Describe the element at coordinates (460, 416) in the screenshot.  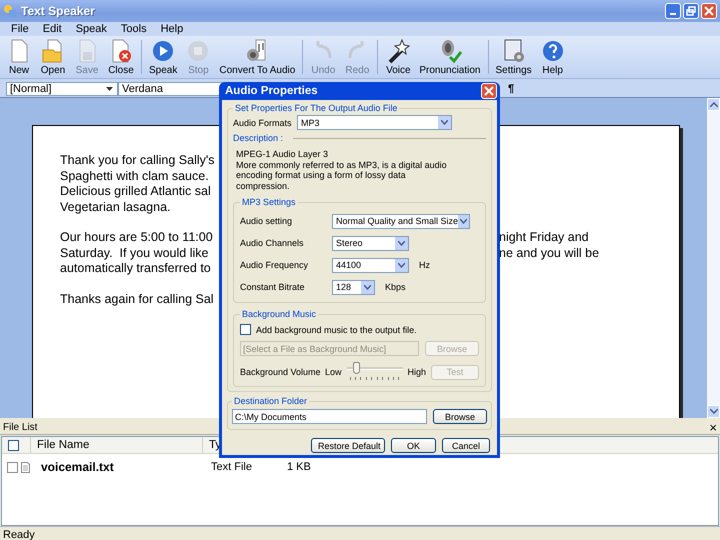
I see `browse-button: Browse` at that location.